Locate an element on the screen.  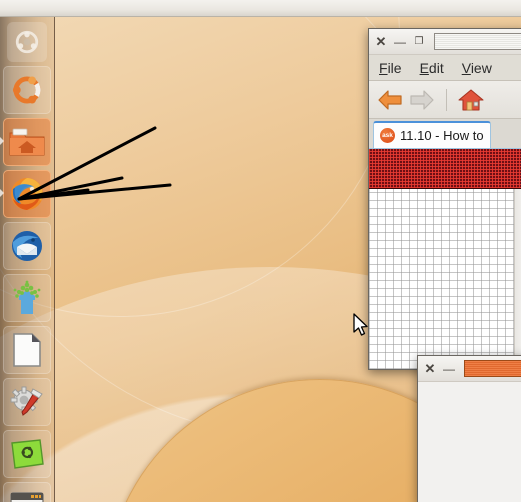
back-arrow-icon is located at coordinates (390, 100).